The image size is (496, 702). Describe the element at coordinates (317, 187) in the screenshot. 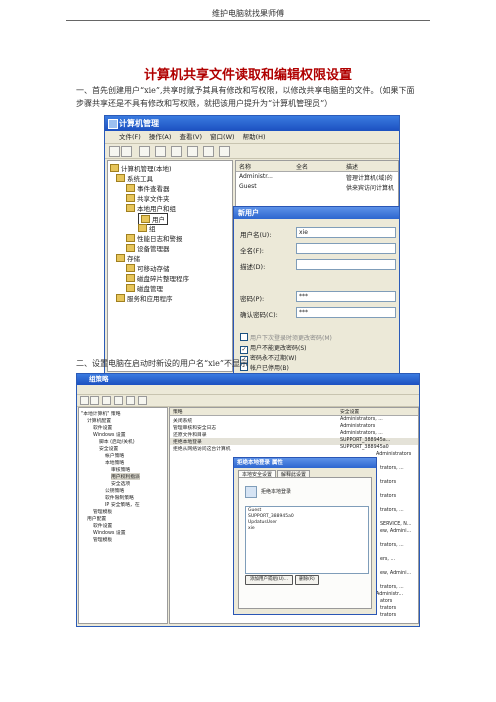

I see `list-item: Guest 供来宾访问计算机` at that location.